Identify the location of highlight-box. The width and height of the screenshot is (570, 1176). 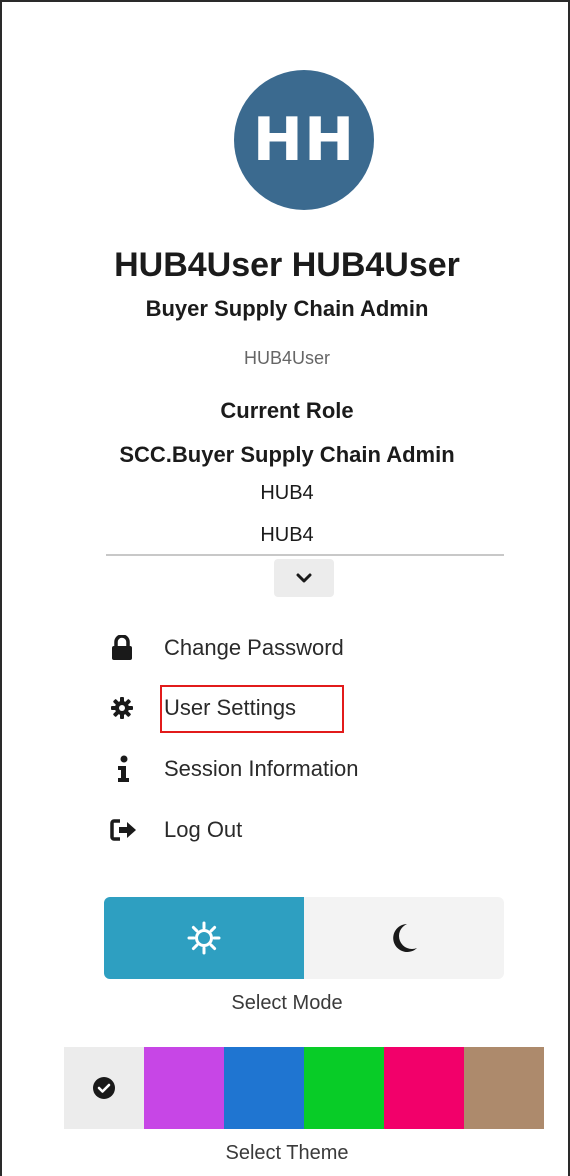
(252, 709).